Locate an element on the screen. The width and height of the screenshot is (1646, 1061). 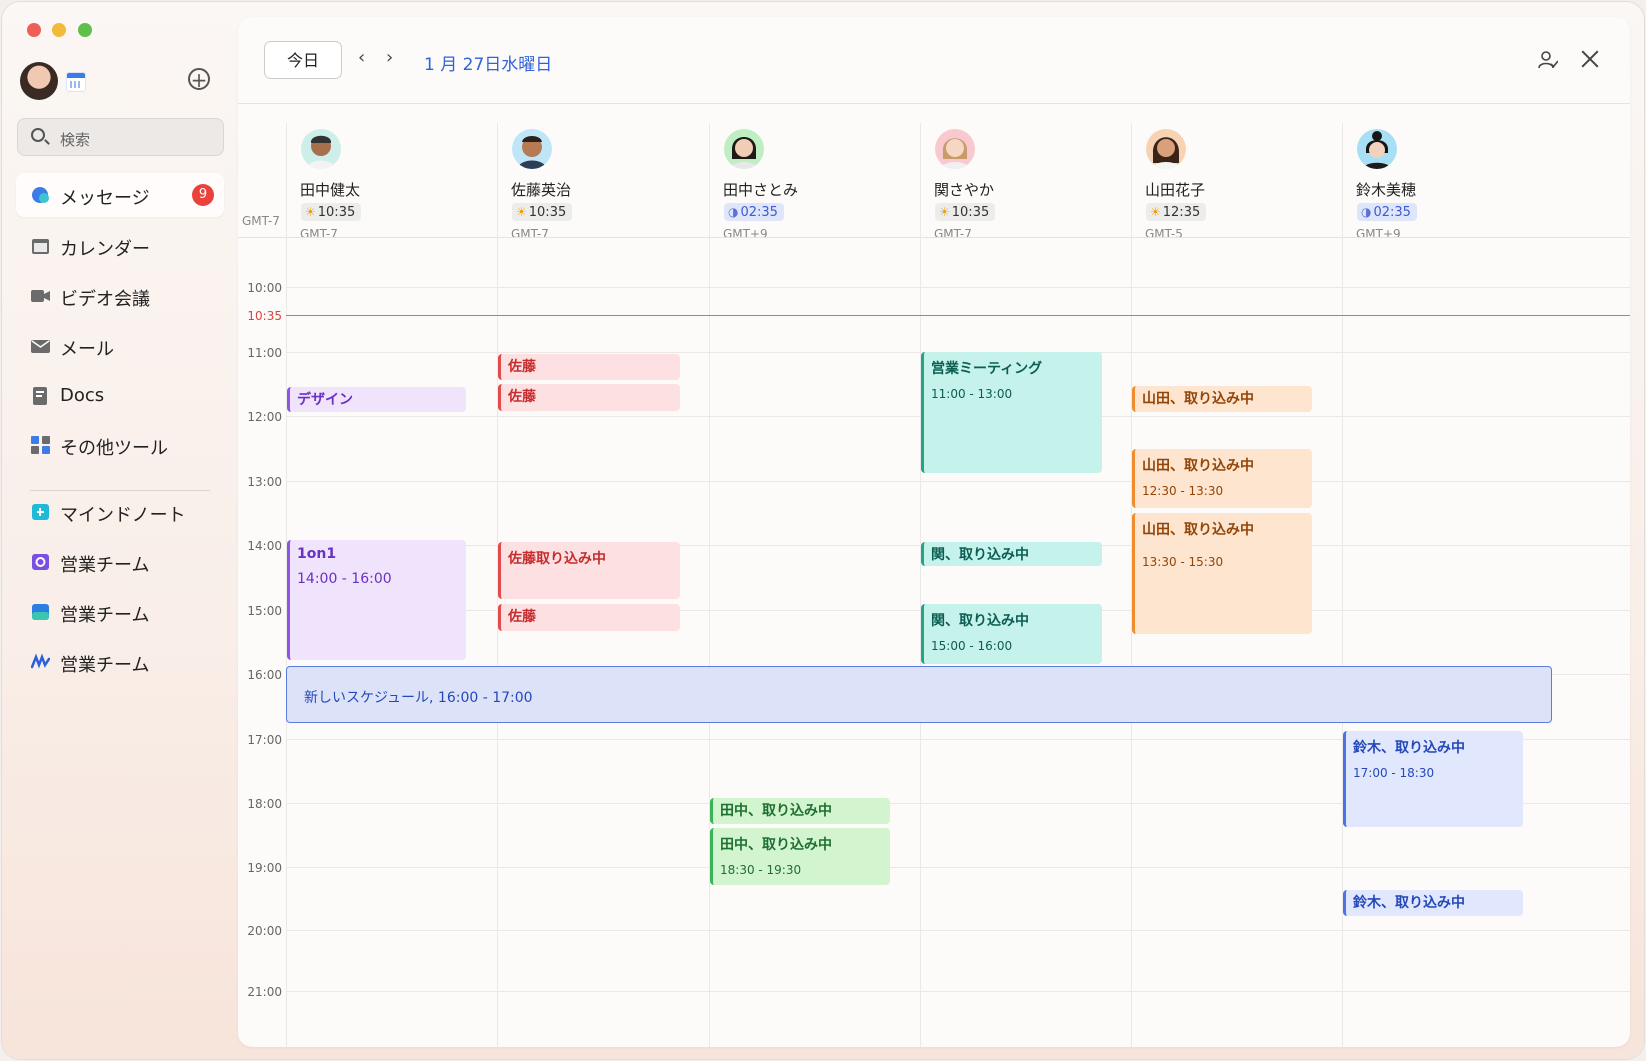
current-time-label: 10:35 is located at coordinates (264, 316).